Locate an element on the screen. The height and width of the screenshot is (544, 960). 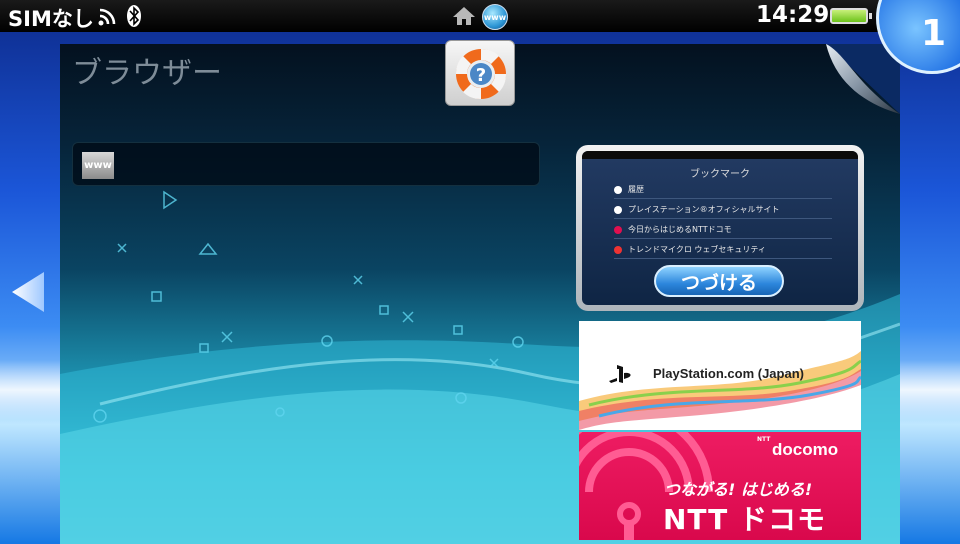
docomo-tagline: つながる! はじめる! is located at coordinates (738, 489).